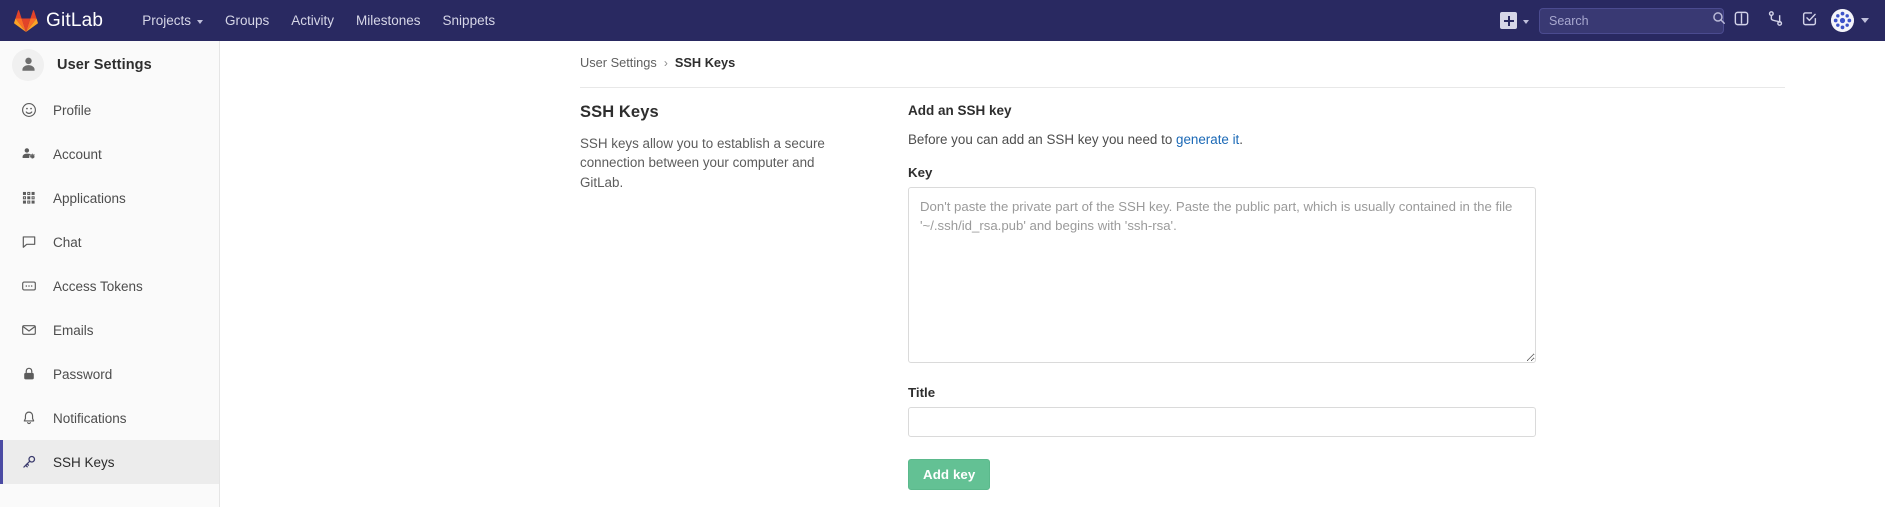  I want to click on button-spacer, so click(1346, 448).